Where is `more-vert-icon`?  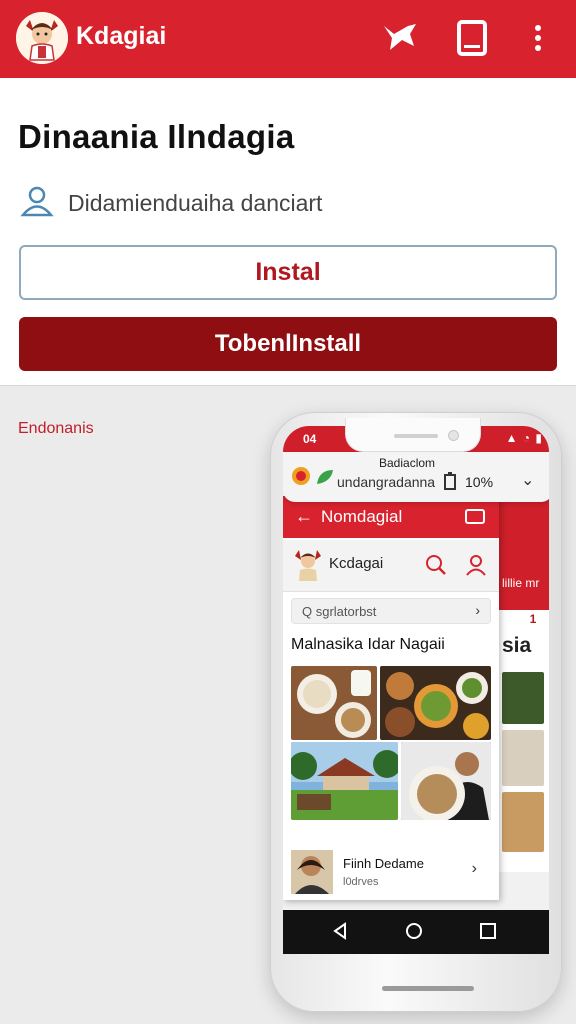
more-vert-icon is located at coordinates (538, 38).